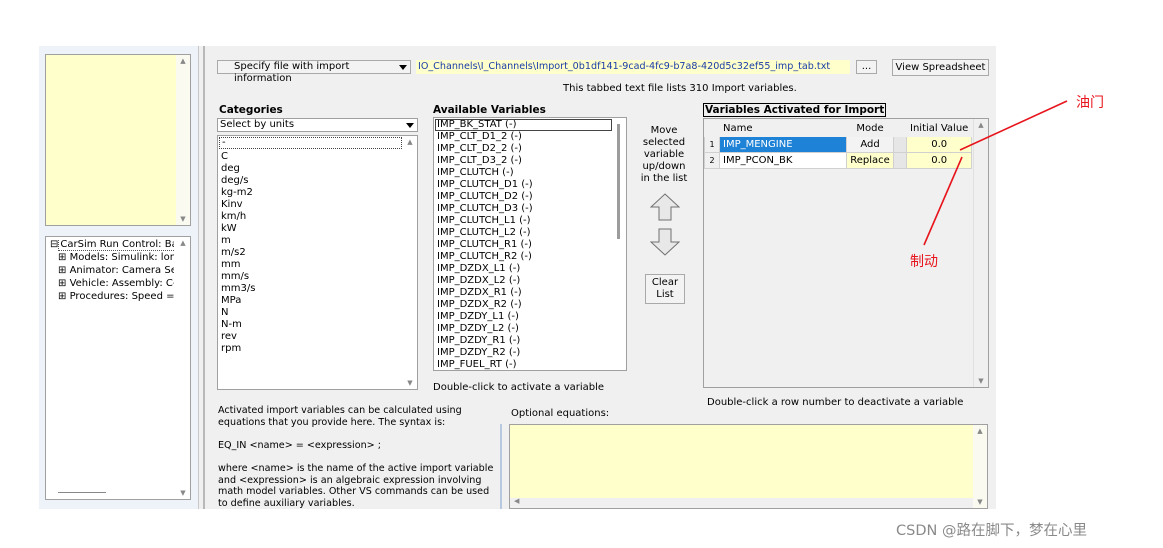 This screenshot has height=548, width=1163. Describe the element at coordinates (519, 387) in the screenshot. I see `available-hint: Double-click to activate a variable` at that location.